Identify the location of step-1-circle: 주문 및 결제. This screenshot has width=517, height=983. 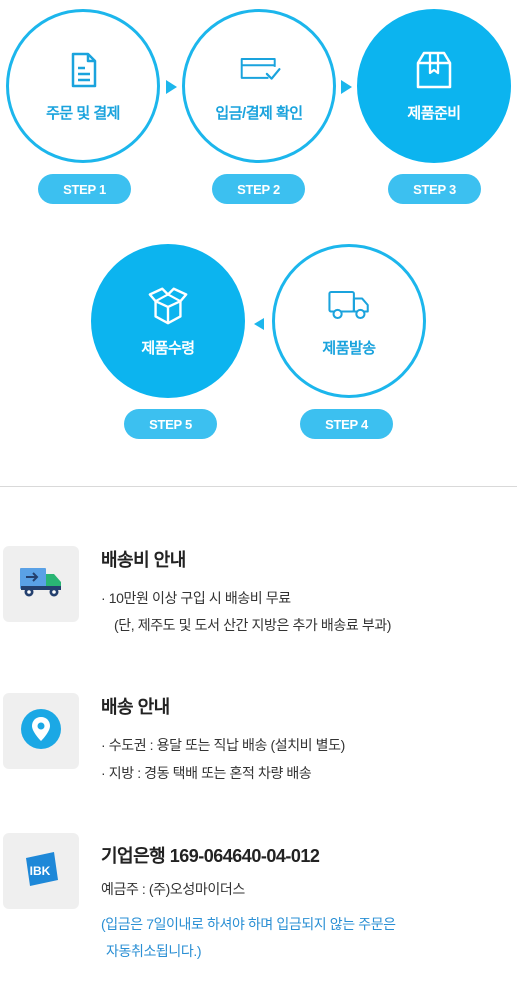
(83, 86).